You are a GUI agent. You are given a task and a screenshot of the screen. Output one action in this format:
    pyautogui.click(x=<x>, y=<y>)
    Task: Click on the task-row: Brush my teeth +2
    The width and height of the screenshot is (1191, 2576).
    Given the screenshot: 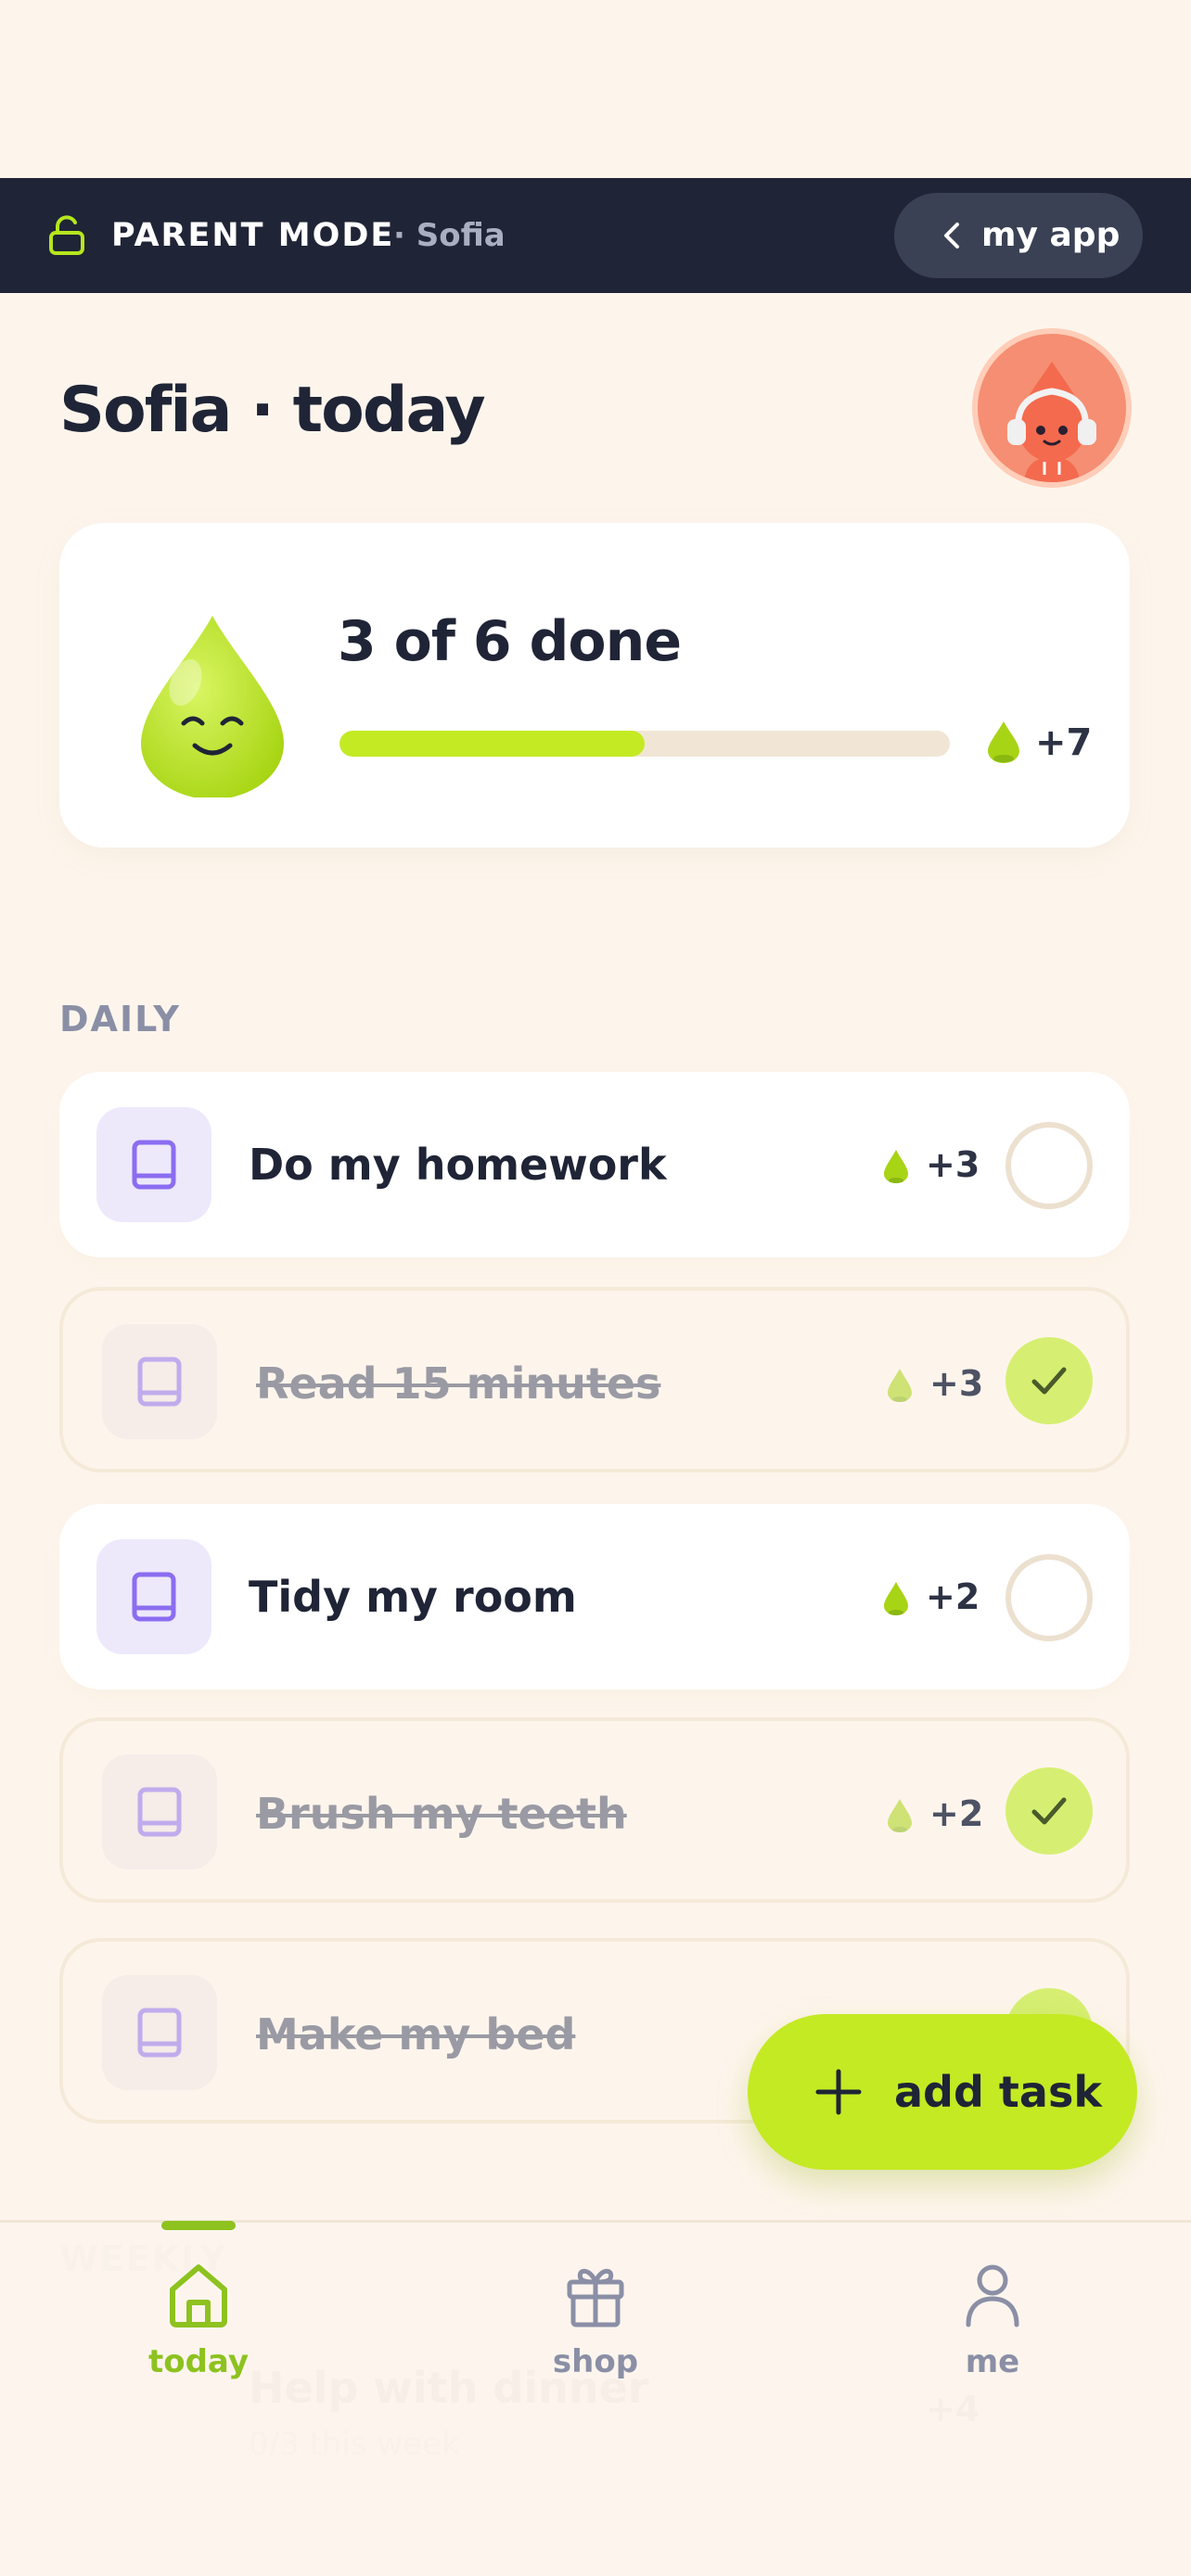 What is the action you would take?
    pyautogui.click(x=594, y=1810)
    